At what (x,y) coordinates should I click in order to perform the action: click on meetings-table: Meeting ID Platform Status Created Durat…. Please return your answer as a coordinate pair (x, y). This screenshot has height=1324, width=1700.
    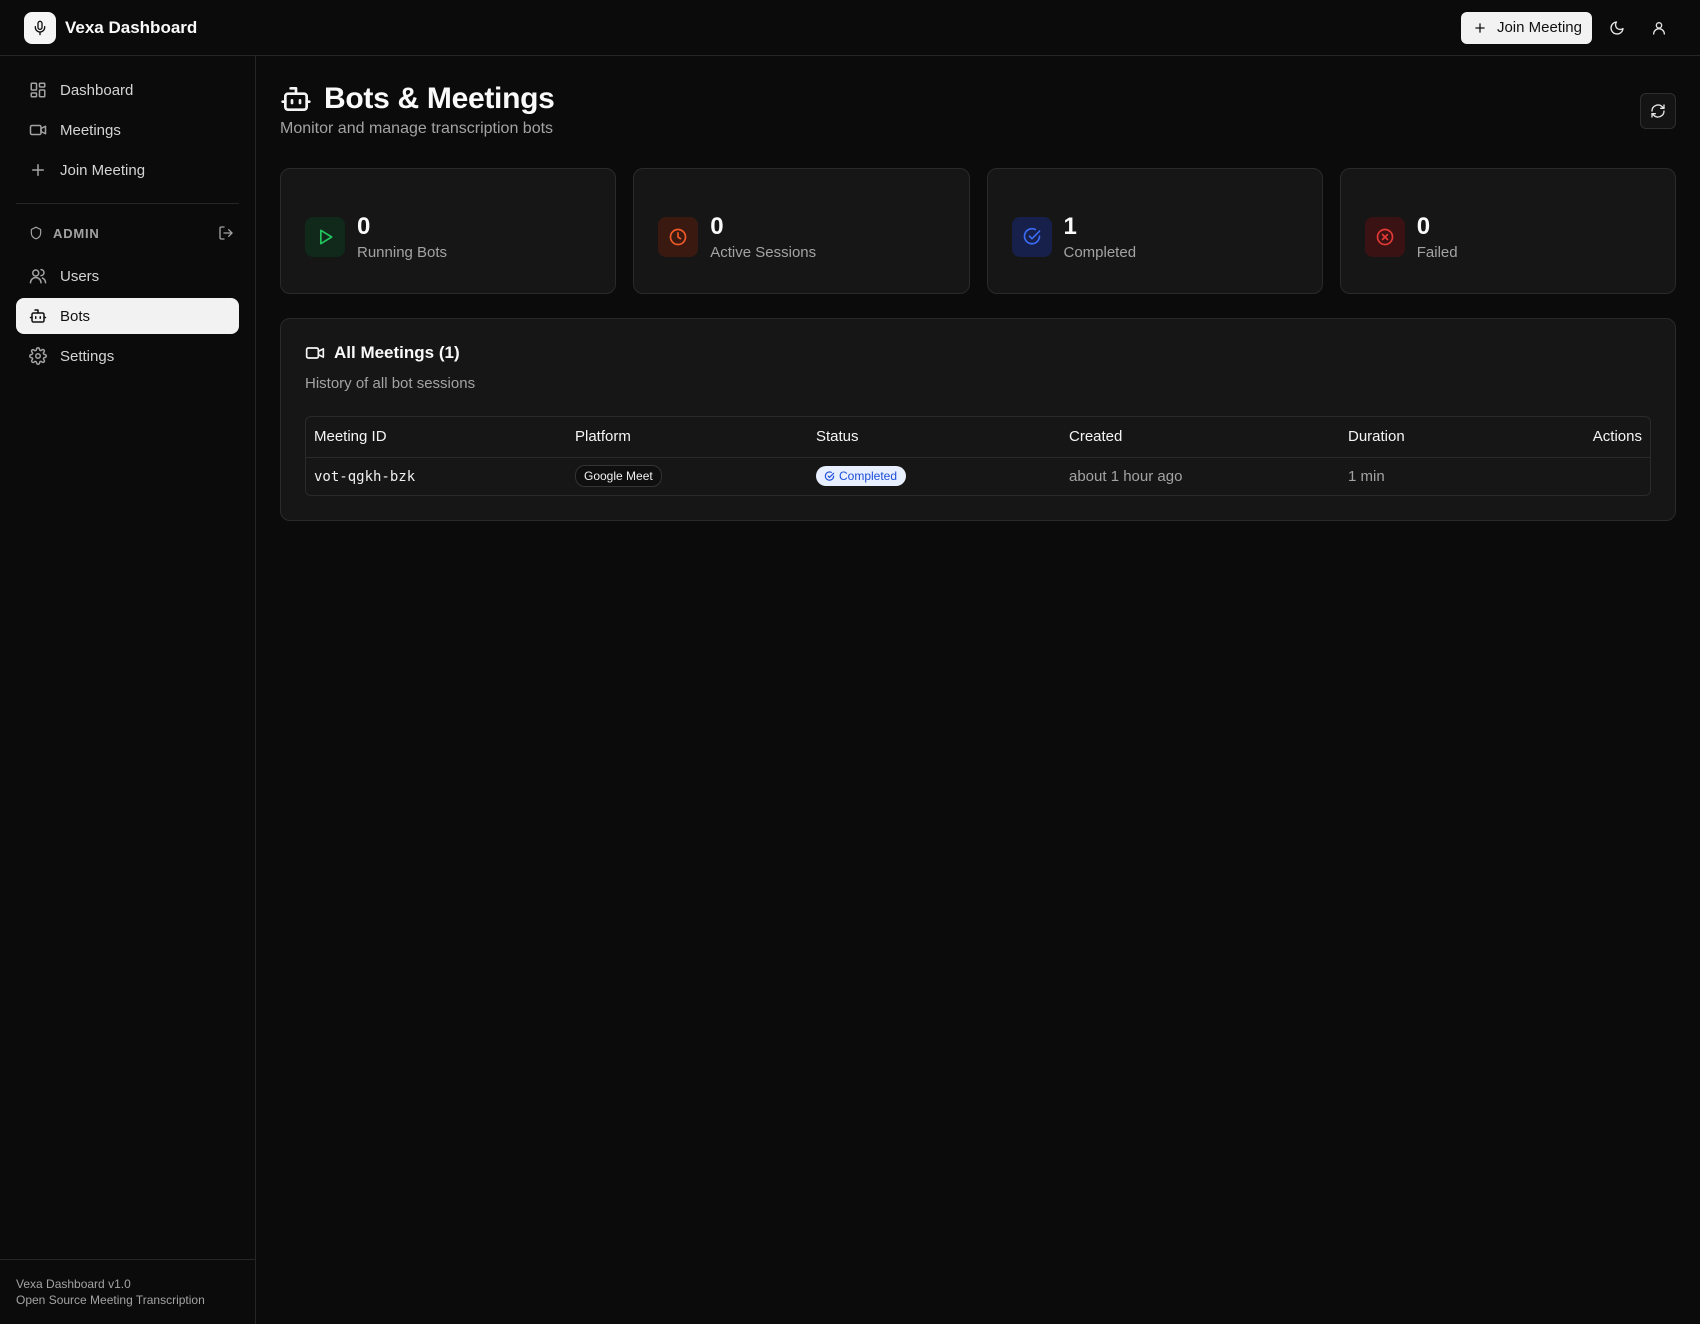
    Looking at the image, I should click on (978, 456).